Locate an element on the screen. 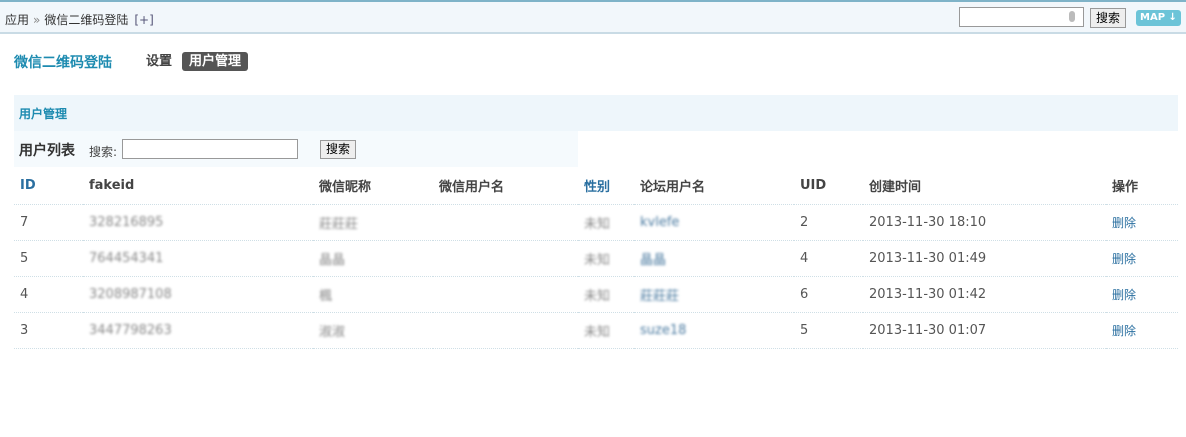  cell-id: 7 is located at coordinates (48, 222).